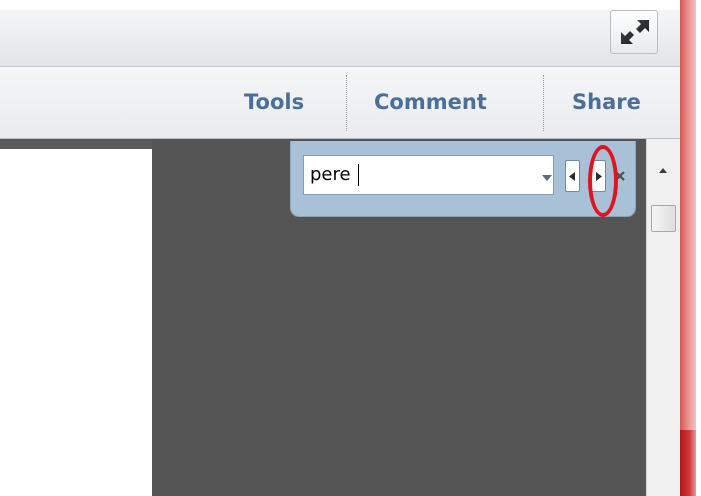 The height and width of the screenshot is (496, 701). What do you see at coordinates (688, 463) in the screenshot?
I see `window-edge-shadow` at bounding box center [688, 463].